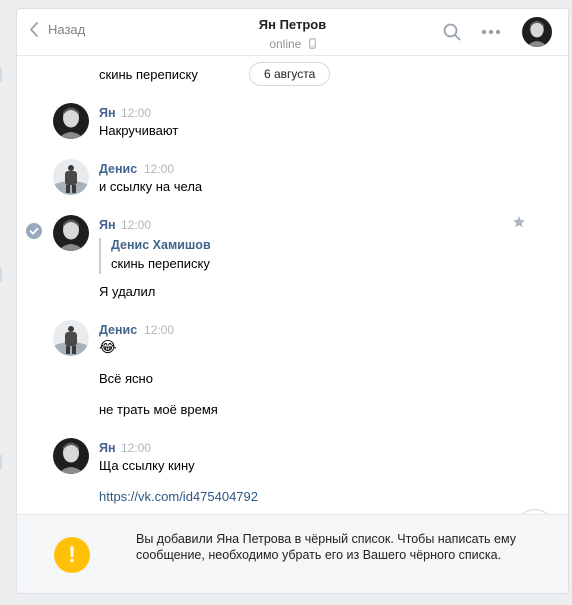 Image resolution: width=572 pixels, height=605 pixels. I want to click on forwarded-quote: Денис Хамишов скинь переписку, so click(155, 256).